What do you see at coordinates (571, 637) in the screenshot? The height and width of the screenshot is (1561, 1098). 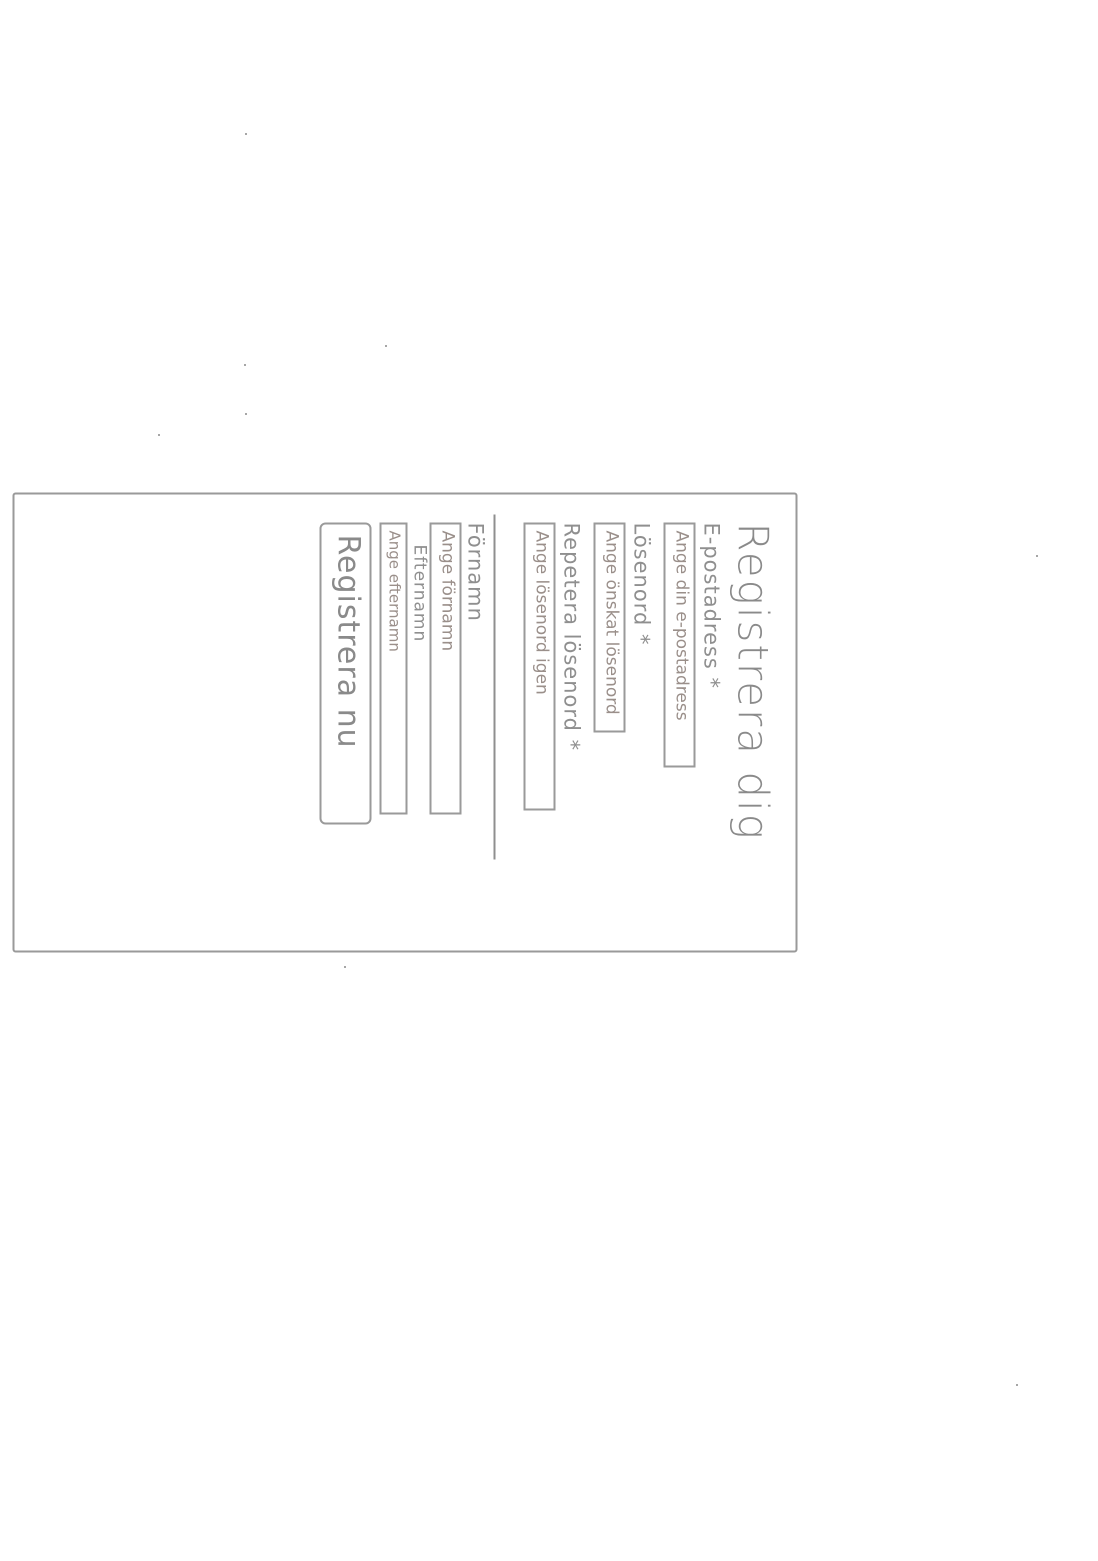 I see `repeat-password-label: Repetera lösenord *` at bounding box center [571, 637].